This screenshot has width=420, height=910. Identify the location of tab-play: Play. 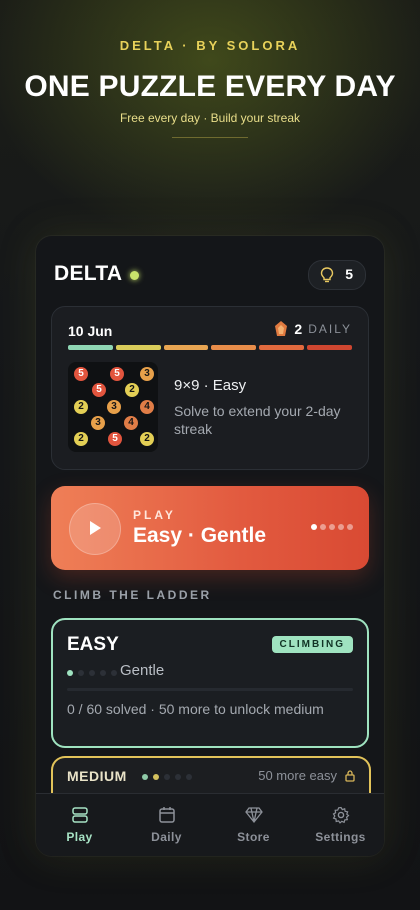
(79, 825).